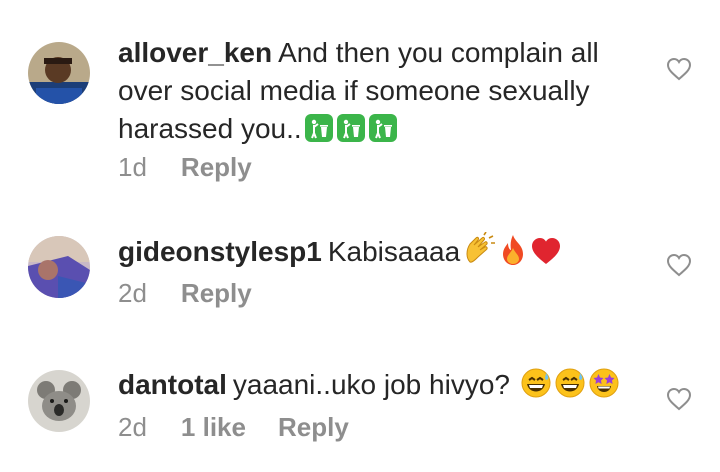 The image size is (720, 472). What do you see at coordinates (479, 253) in the screenshot?
I see `clapping-hands-icon` at bounding box center [479, 253].